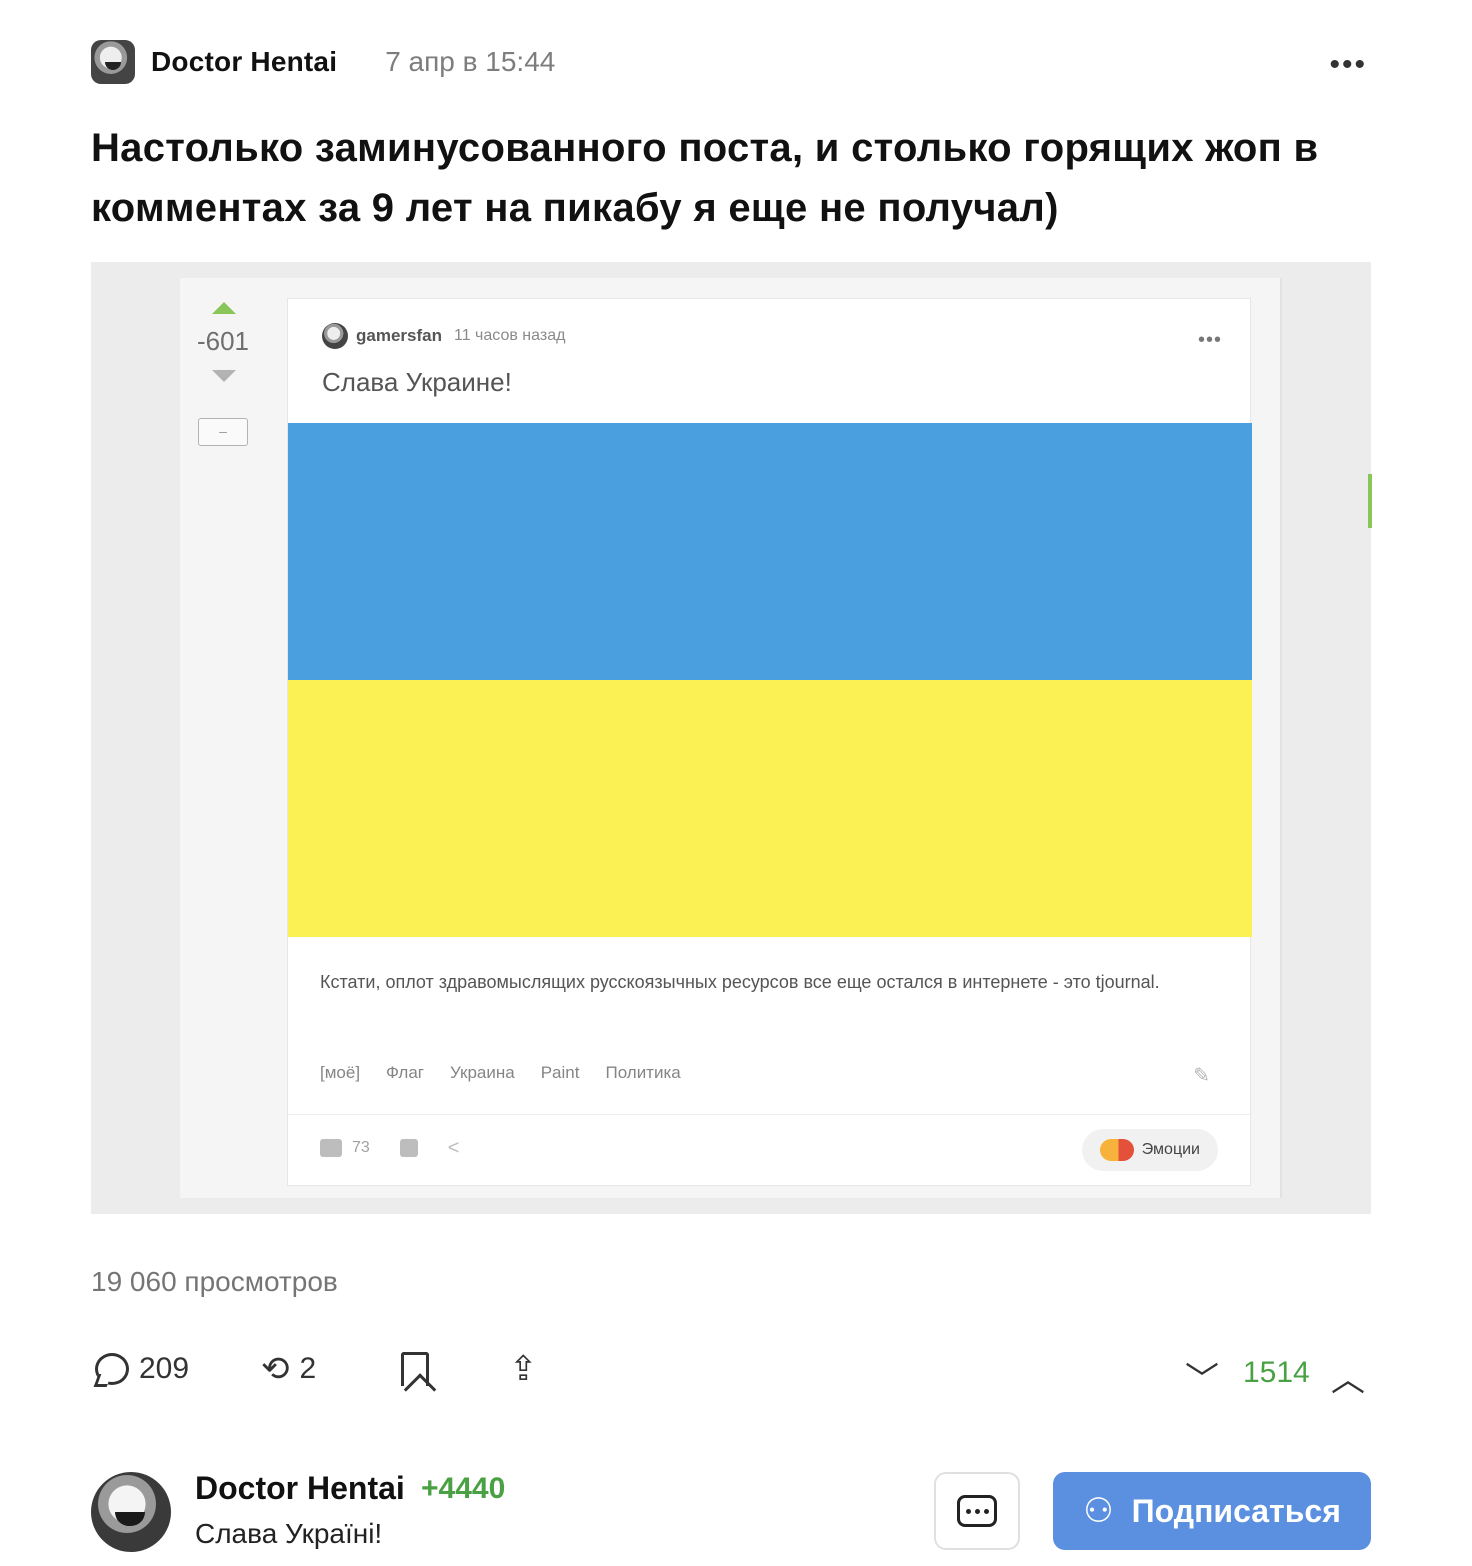 Image resolution: width=1472 pixels, height=1566 pixels. What do you see at coordinates (224, 308) in the screenshot?
I see `screenshot-upvote-icon` at bounding box center [224, 308].